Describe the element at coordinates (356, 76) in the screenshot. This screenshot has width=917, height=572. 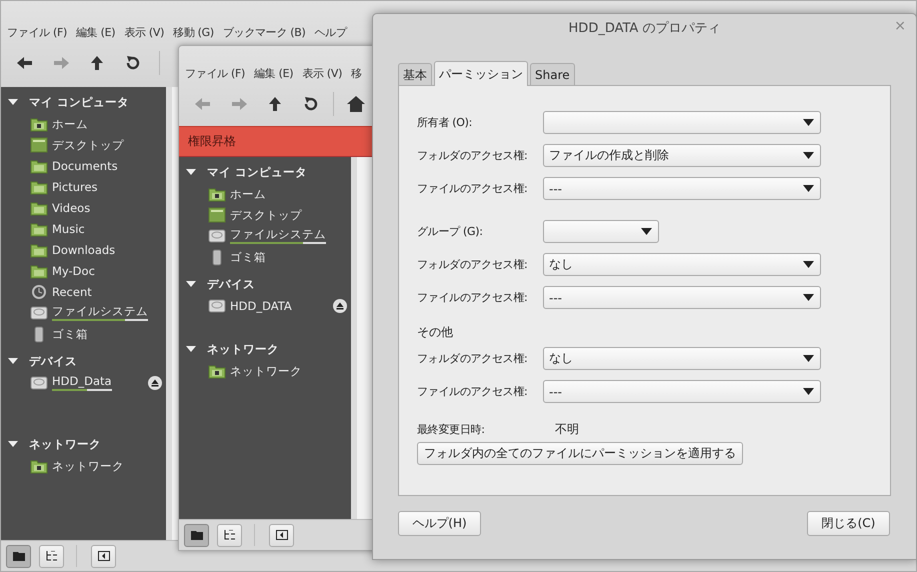
I see `menu-item: 移` at that location.